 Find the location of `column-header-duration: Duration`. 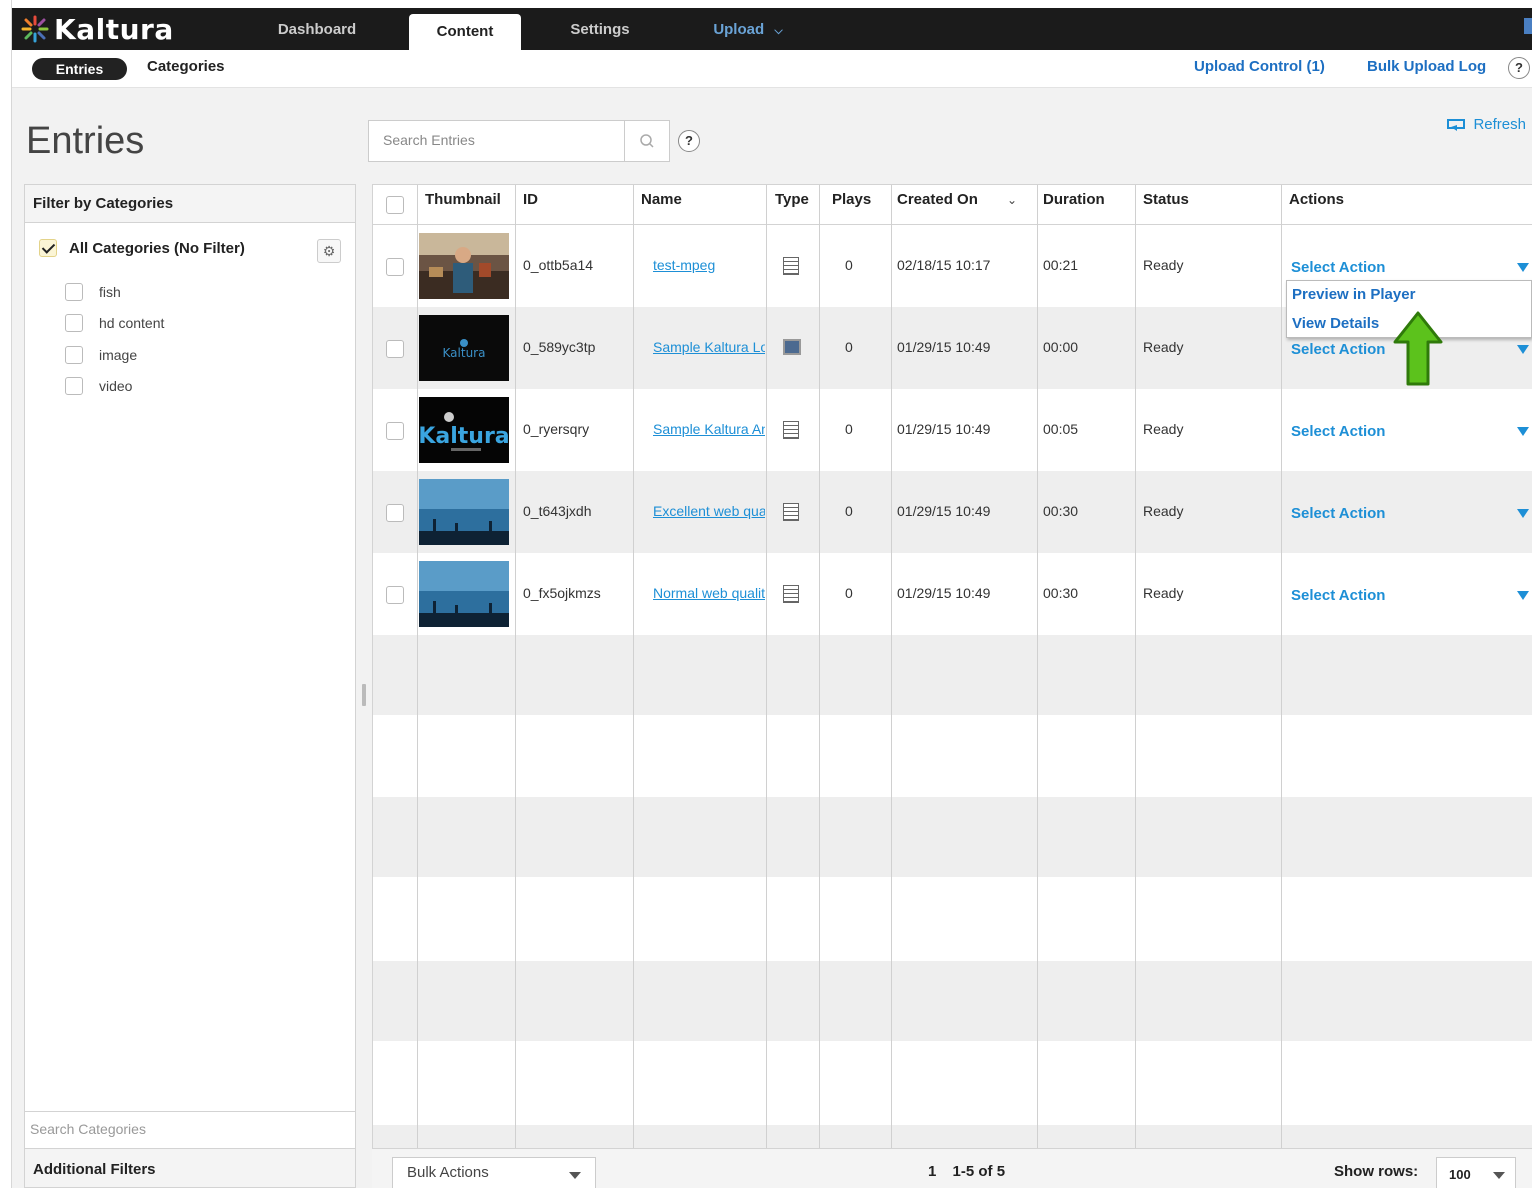

column-header-duration: Duration is located at coordinates (1070, 205).